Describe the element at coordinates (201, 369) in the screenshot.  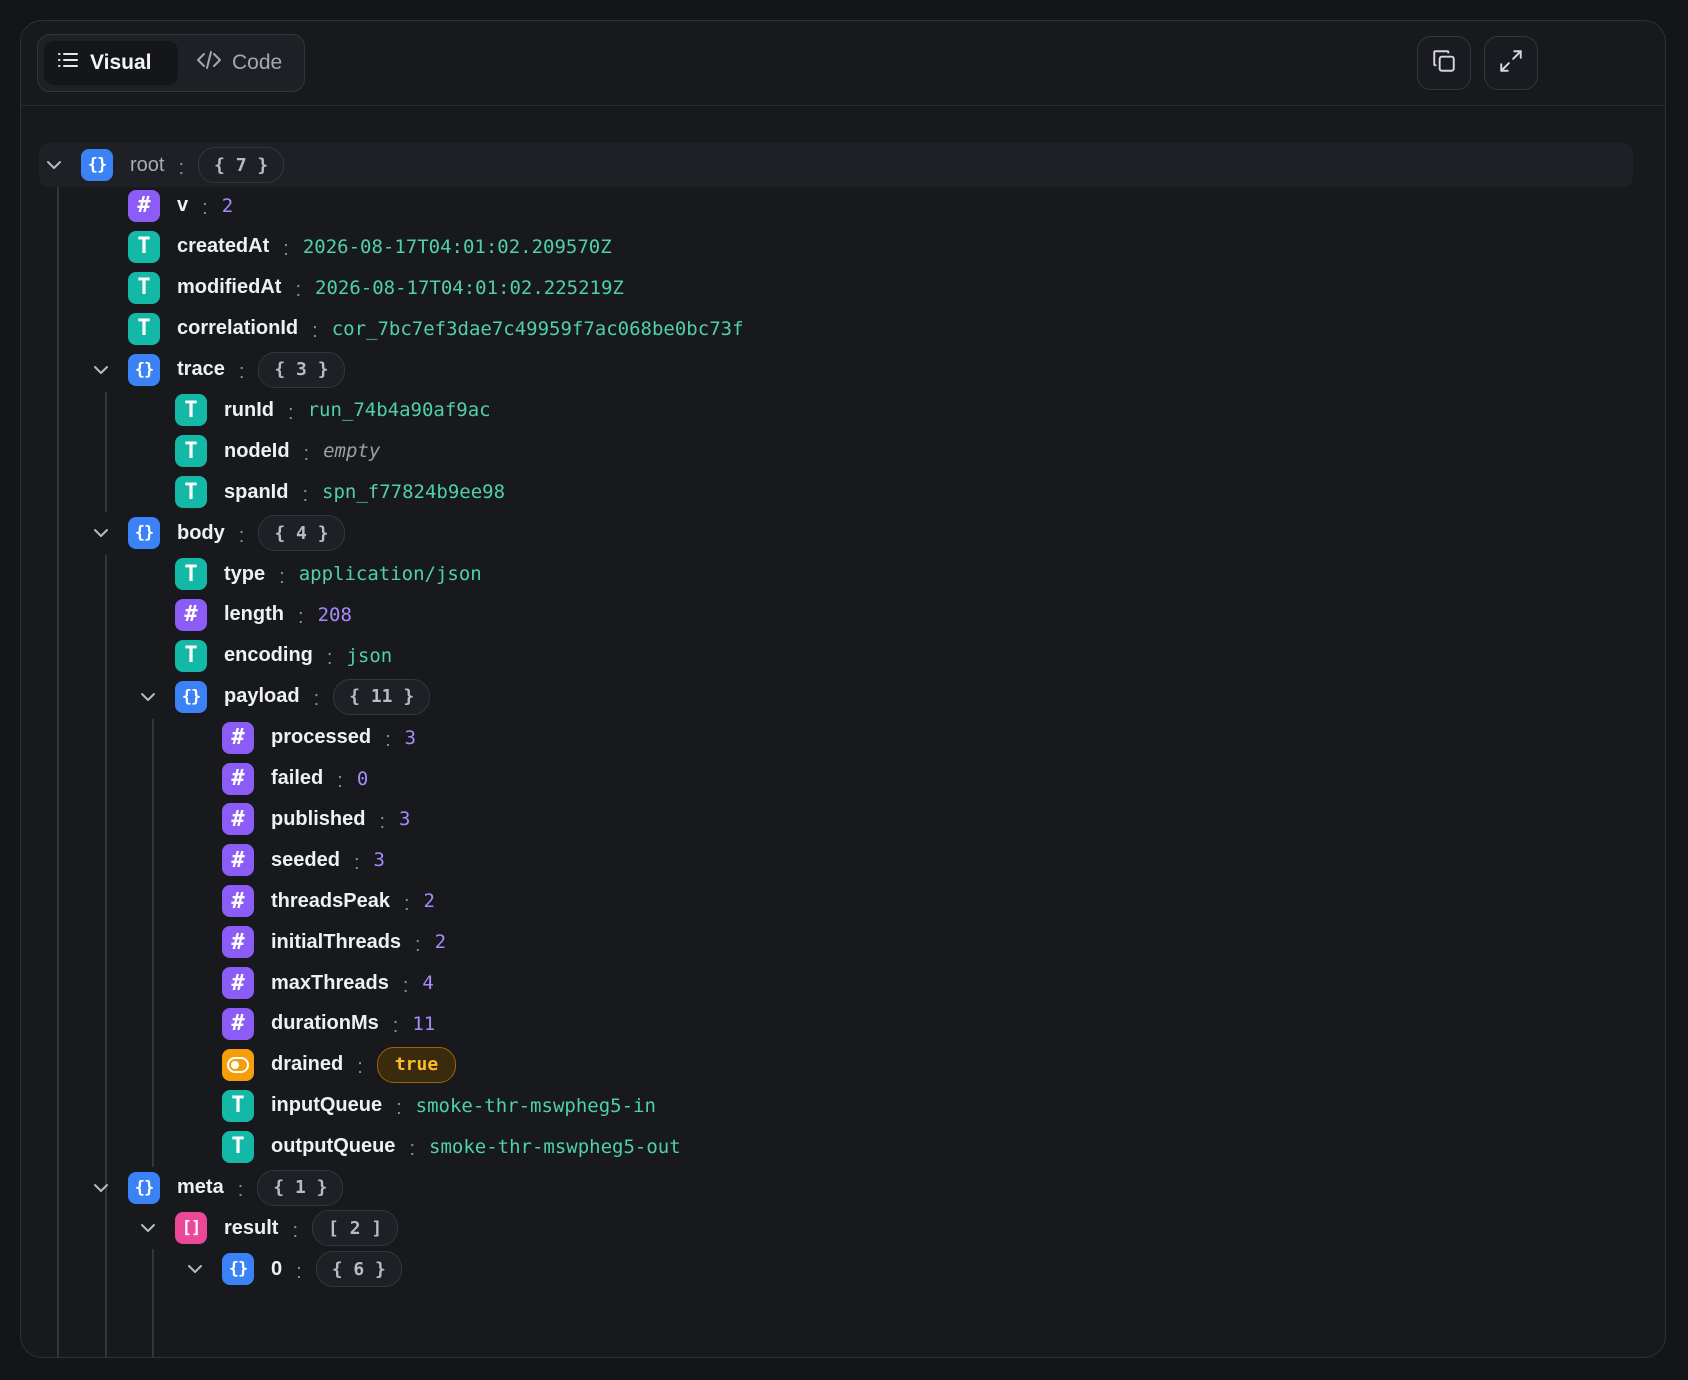
I see `key-label: trace` at that location.